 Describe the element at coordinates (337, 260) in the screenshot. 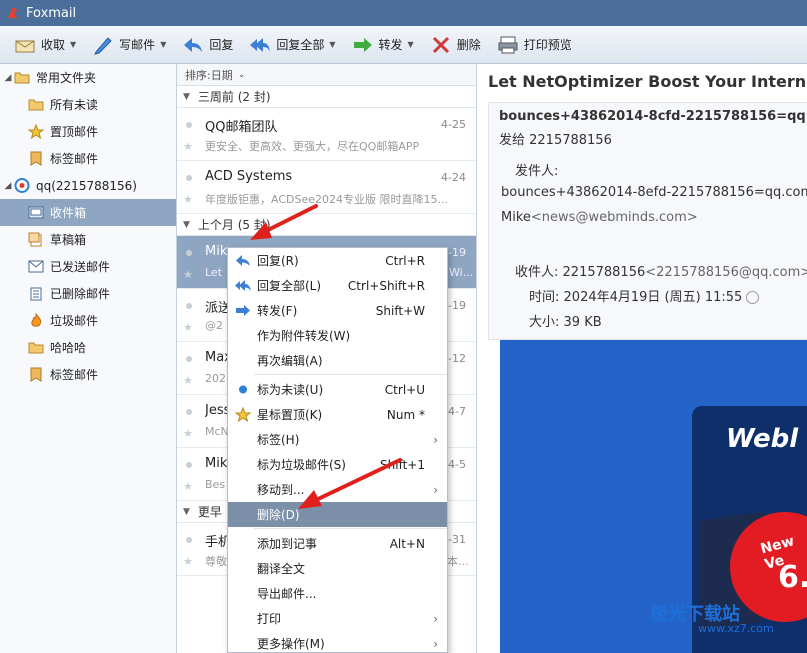

I see `menu-item-reply: 回复(R) Ctrl+R` at that location.